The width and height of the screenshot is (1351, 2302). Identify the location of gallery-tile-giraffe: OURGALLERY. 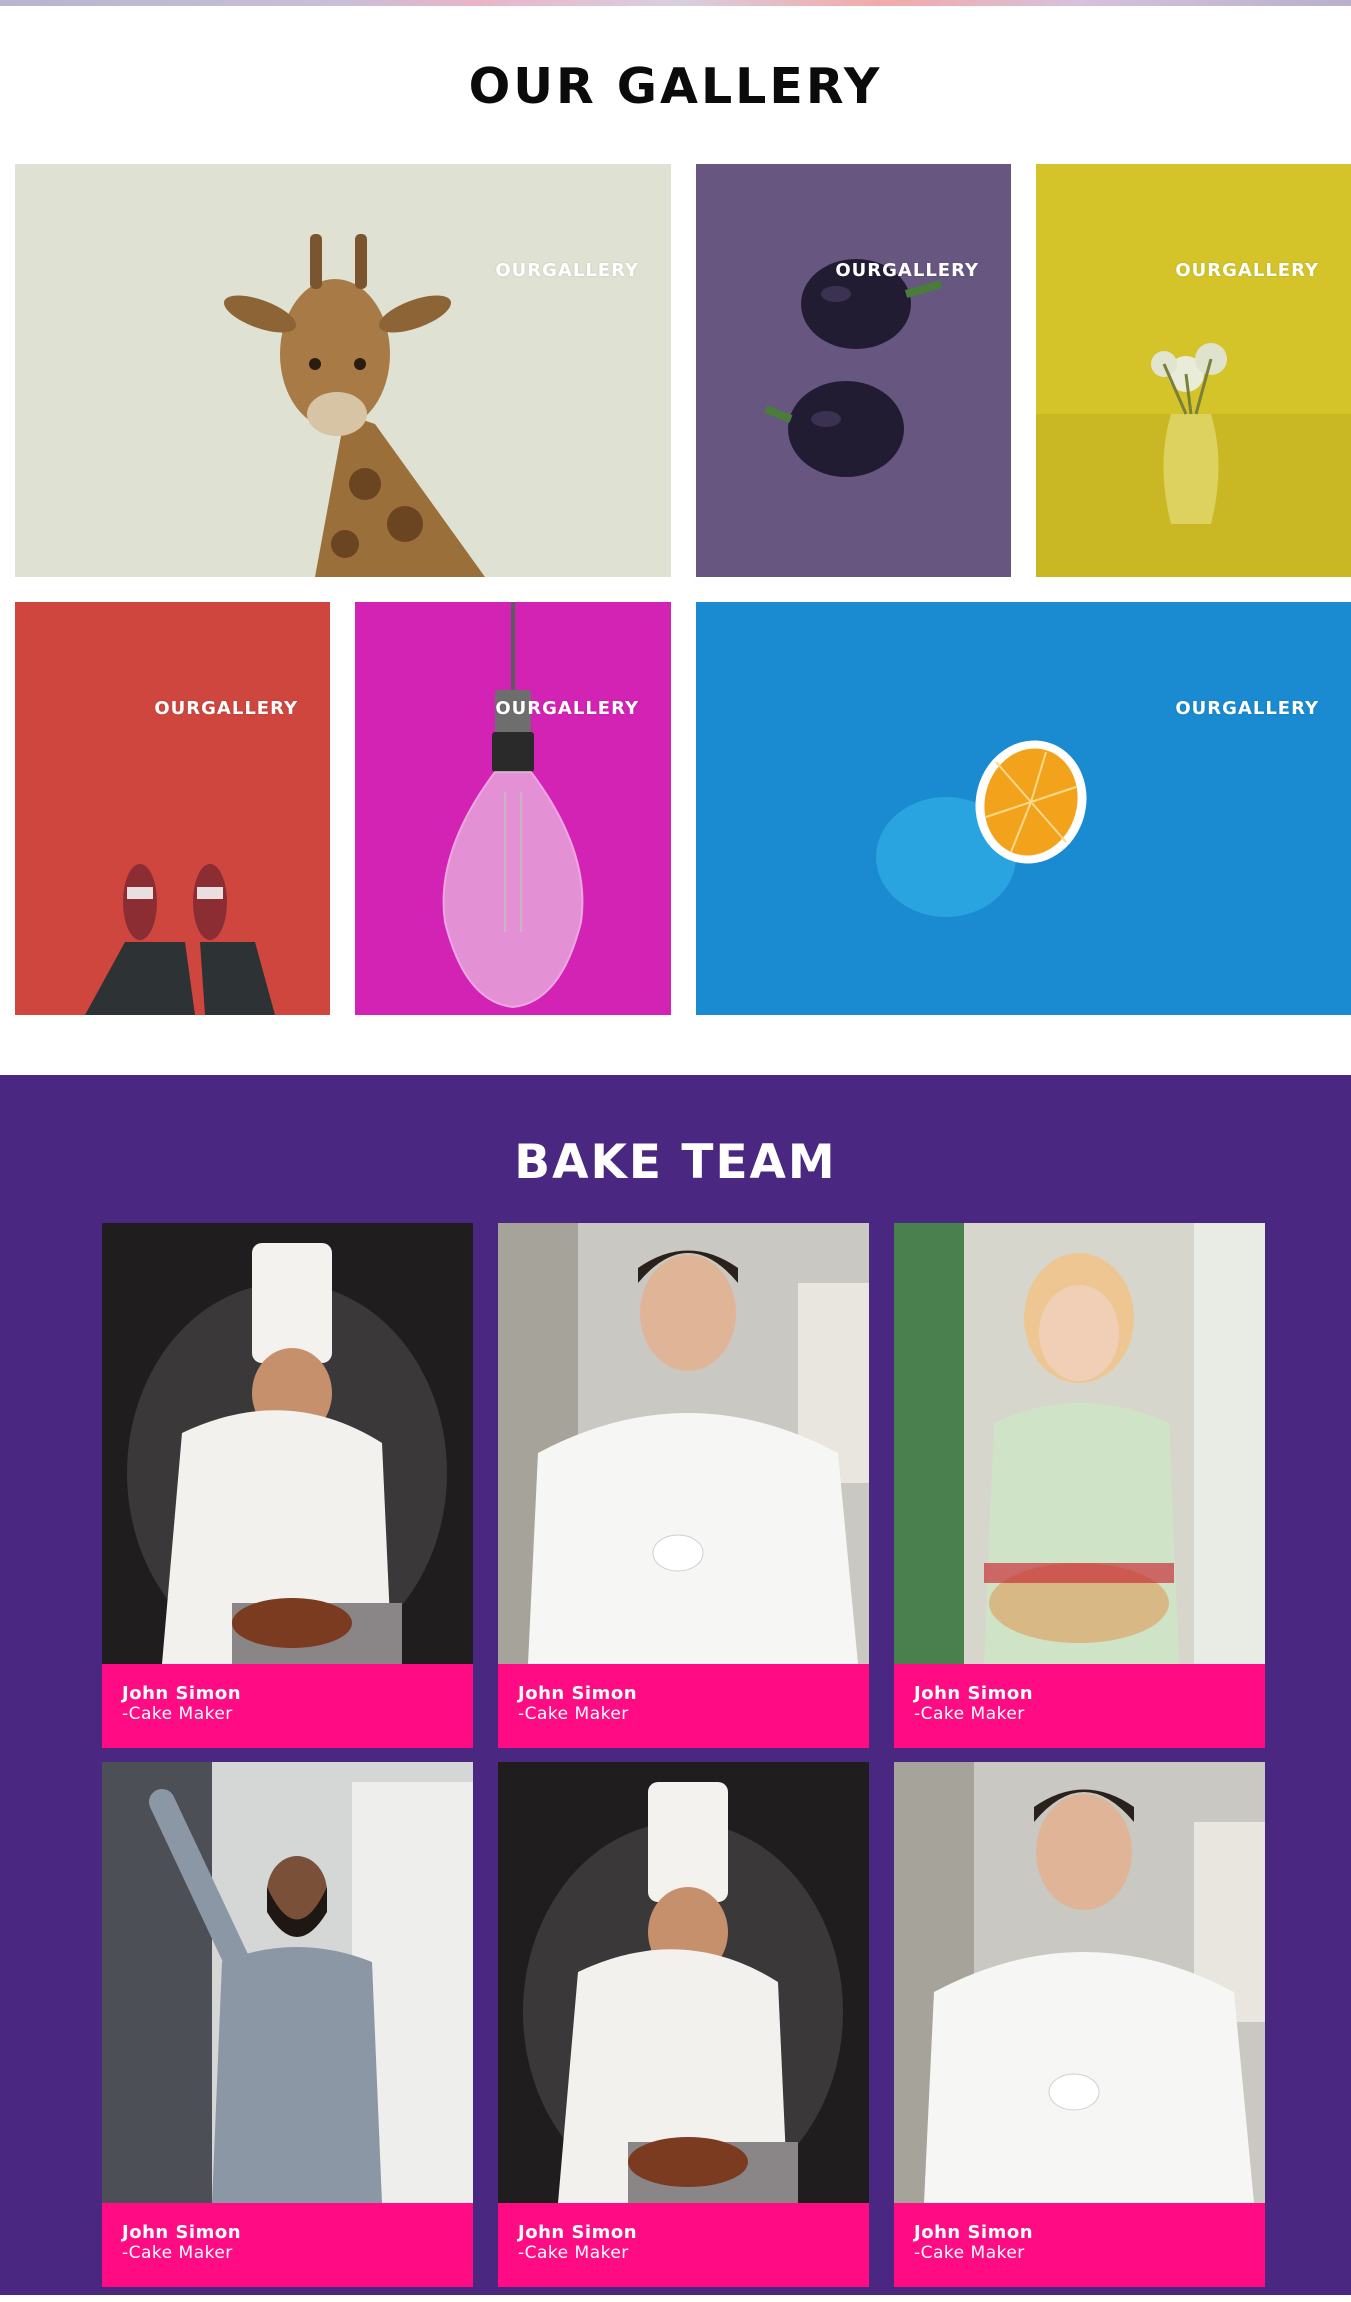
(343, 370).